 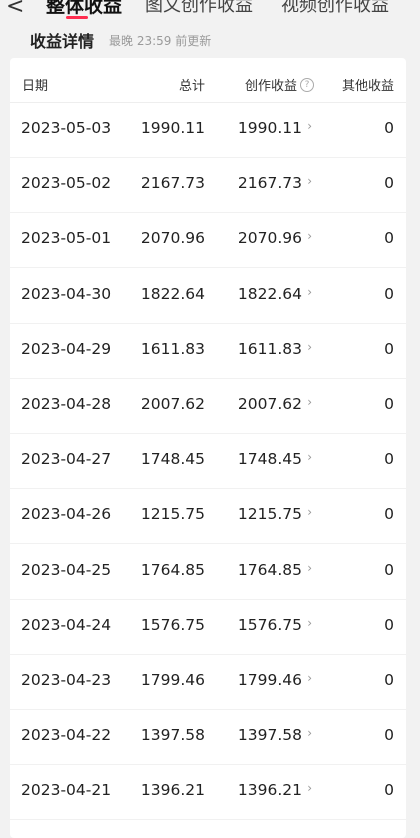 I want to click on tab-article-earnings: 图文创作收益, so click(x=199, y=9).